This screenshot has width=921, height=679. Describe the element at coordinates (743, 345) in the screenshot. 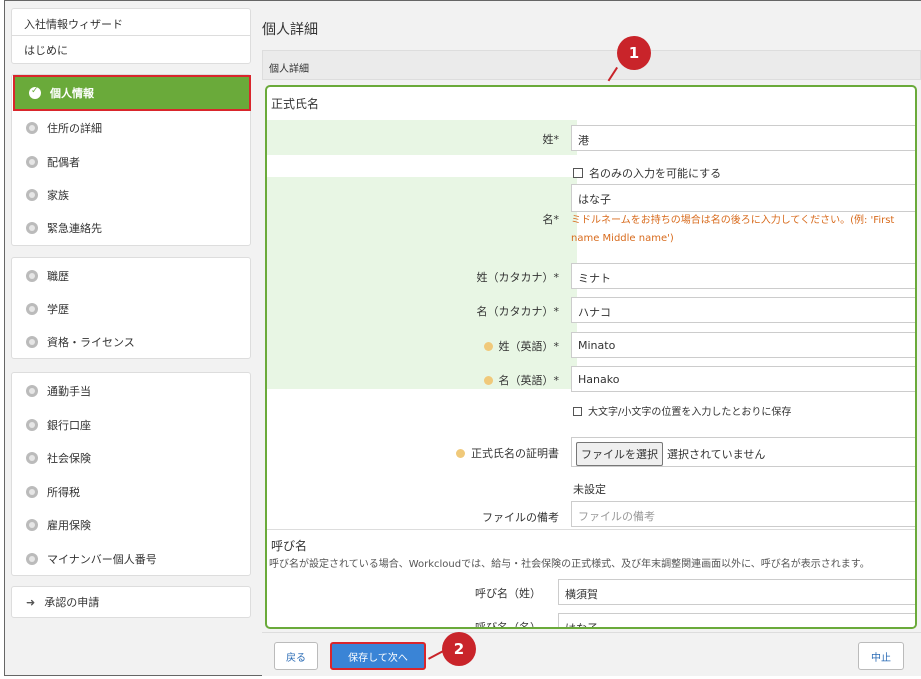

I see `last-name-en-input: Minato` at that location.